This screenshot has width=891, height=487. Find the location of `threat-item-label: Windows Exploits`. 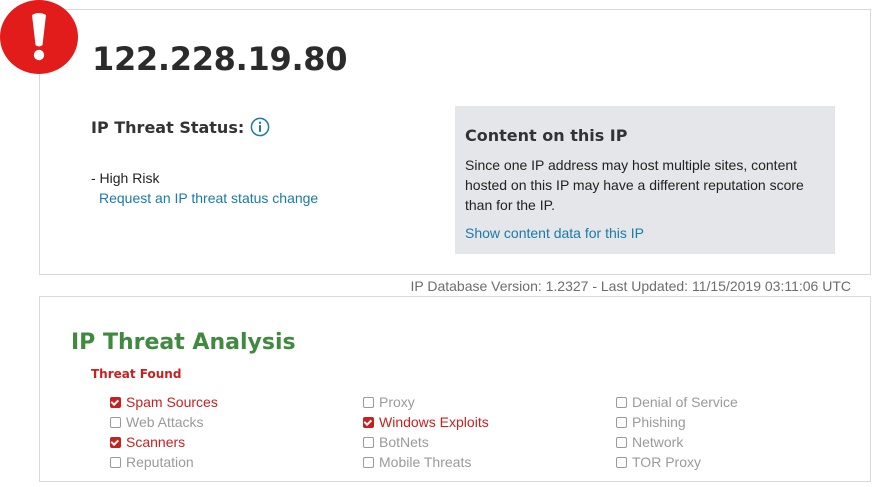

threat-item-label: Windows Exploits is located at coordinates (434, 422).